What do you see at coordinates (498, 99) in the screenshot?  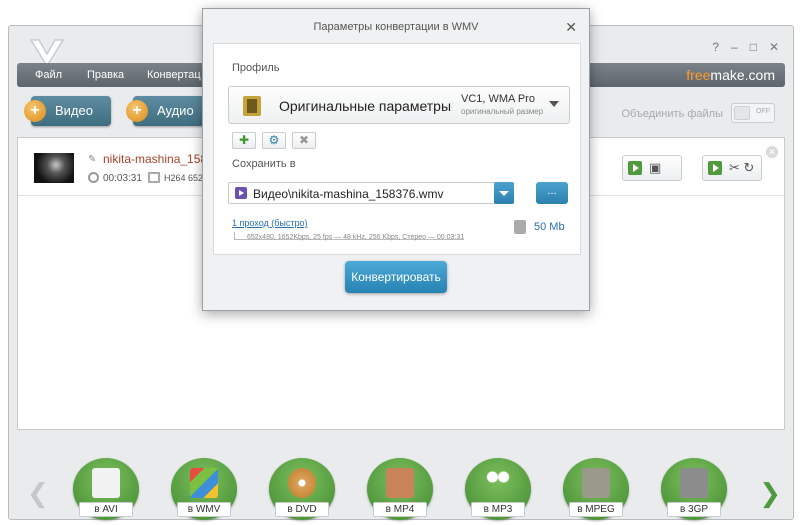 I see `profile-codec: VC1, WMA Pro` at bounding box center [498, 99].